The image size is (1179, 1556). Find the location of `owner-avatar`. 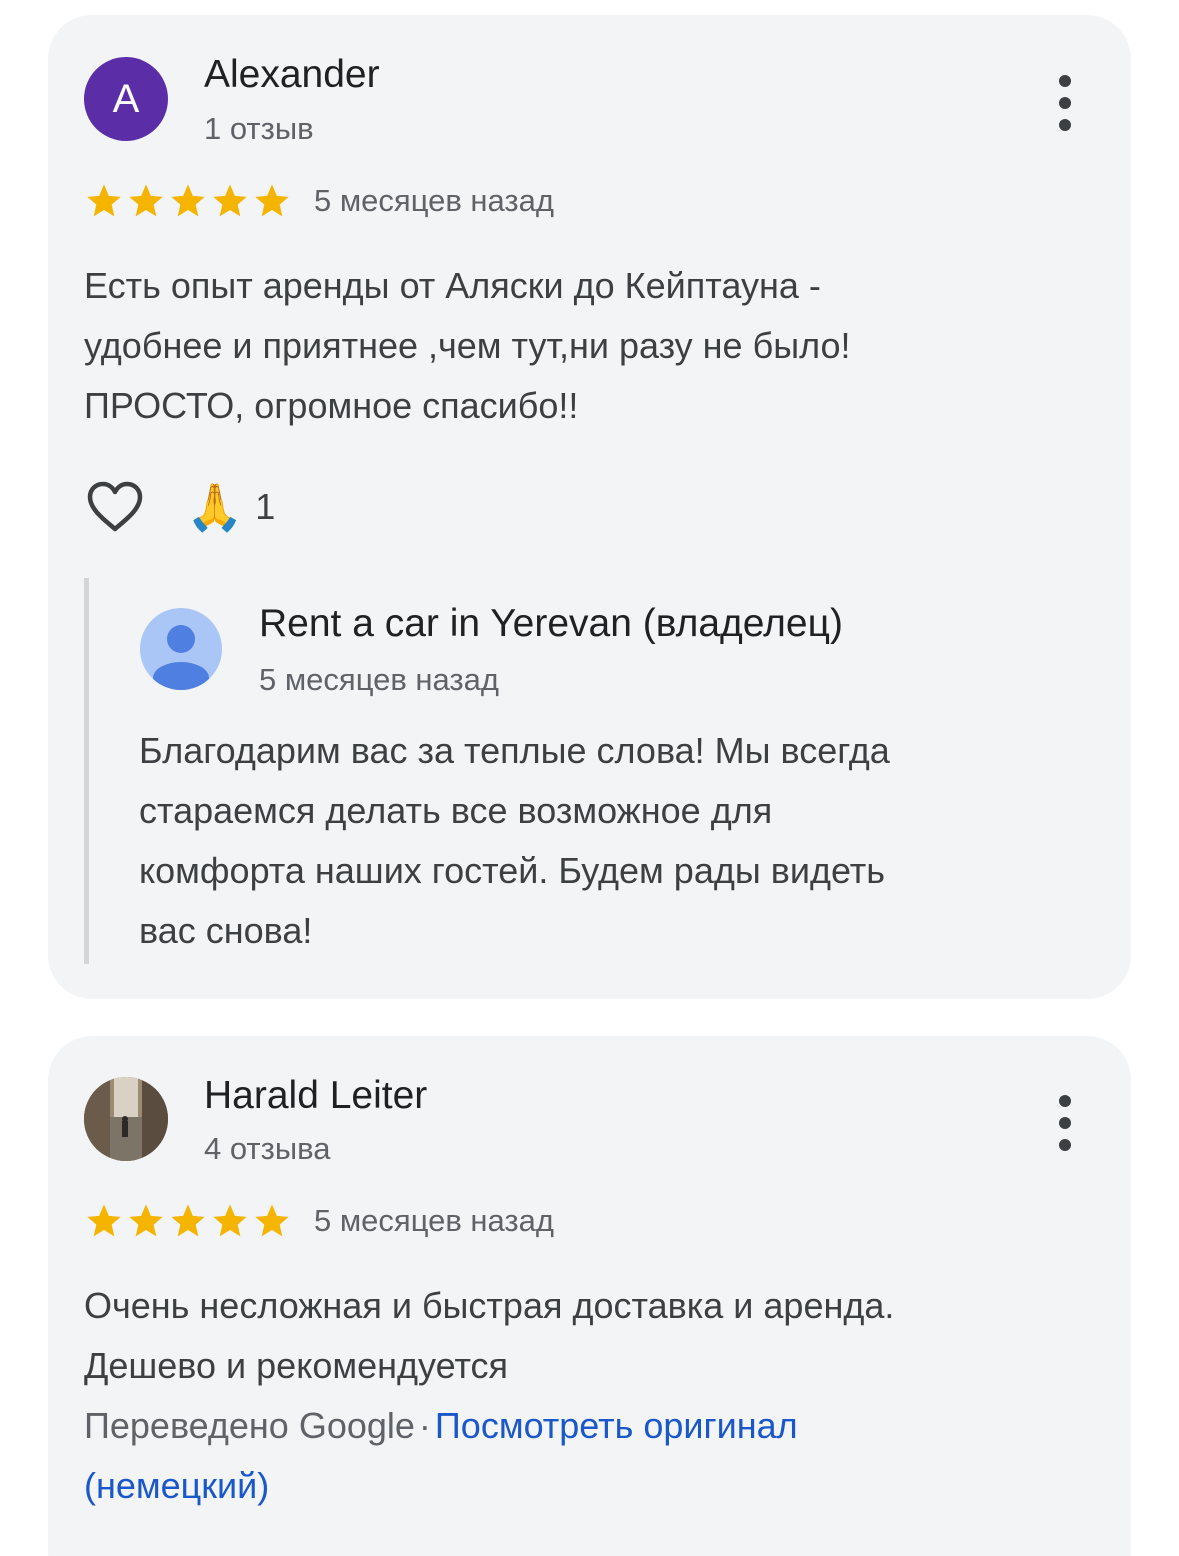

owner-avatar is located at coordinates (181, 649).